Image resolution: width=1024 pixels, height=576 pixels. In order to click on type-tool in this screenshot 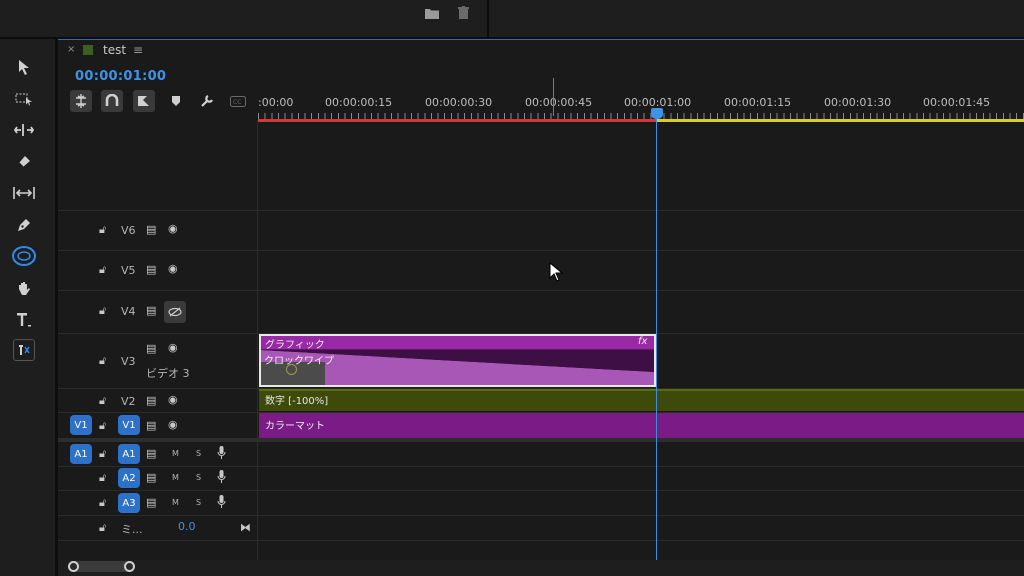, I will do `click(24, 319)`.